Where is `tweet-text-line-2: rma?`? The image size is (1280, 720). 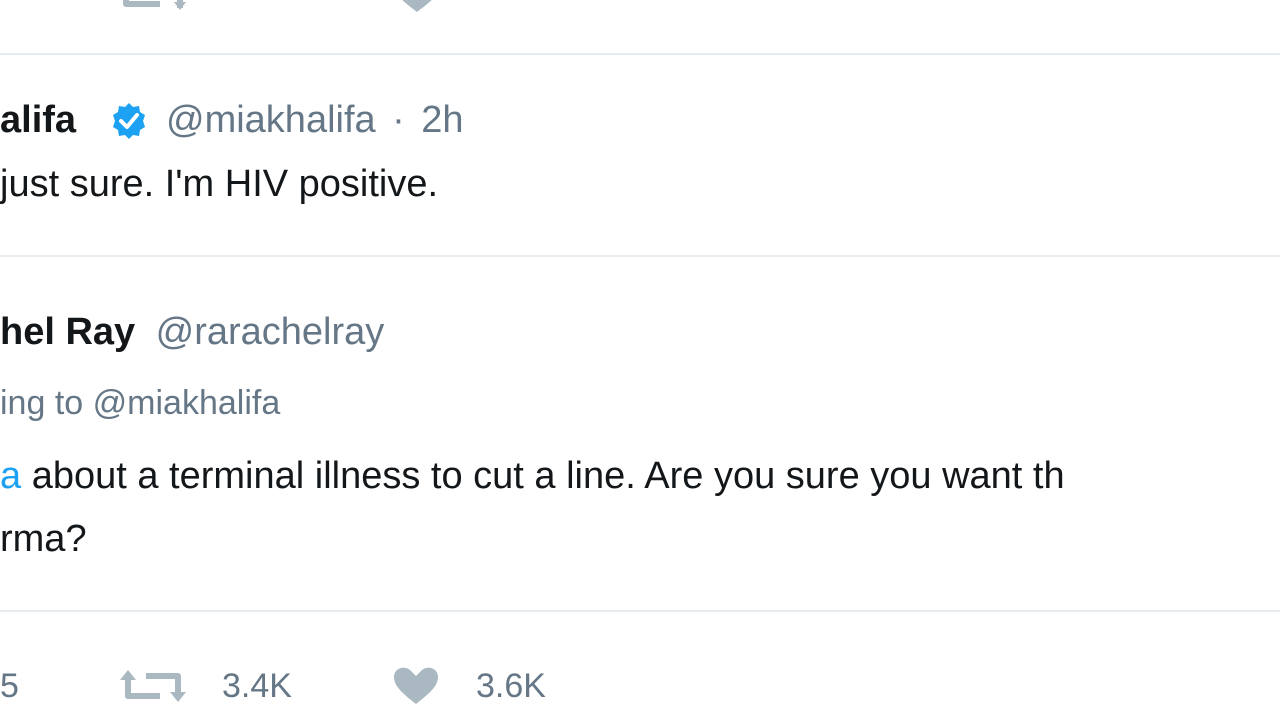 tweet-text-line-2: rma? is located at coordinates (43, 539).